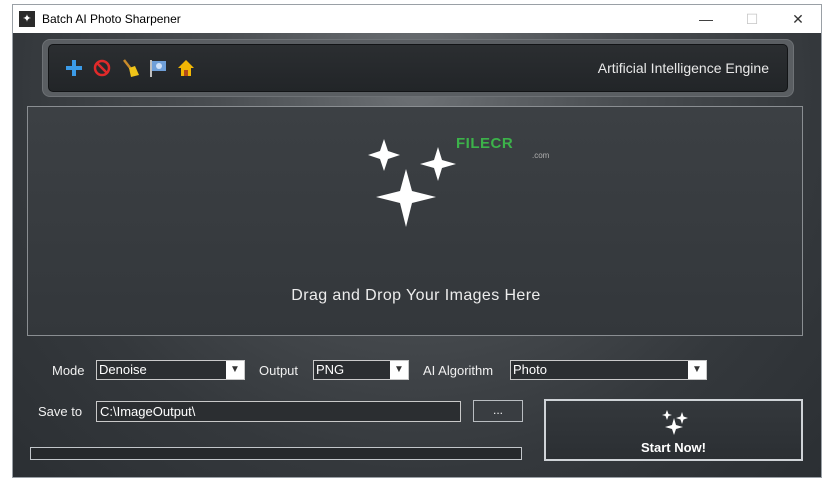  Describe the element at coordinates (683, 68) in the screenshot. I see `engine-label: Artificial Intelligence Engine` at that location.